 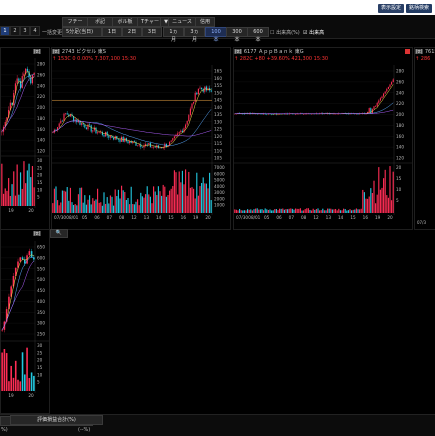 What do you see at coordinates (15, 31) in the screenshot?
I see `page-tab-2: 2` at bounding box center [15, 31].